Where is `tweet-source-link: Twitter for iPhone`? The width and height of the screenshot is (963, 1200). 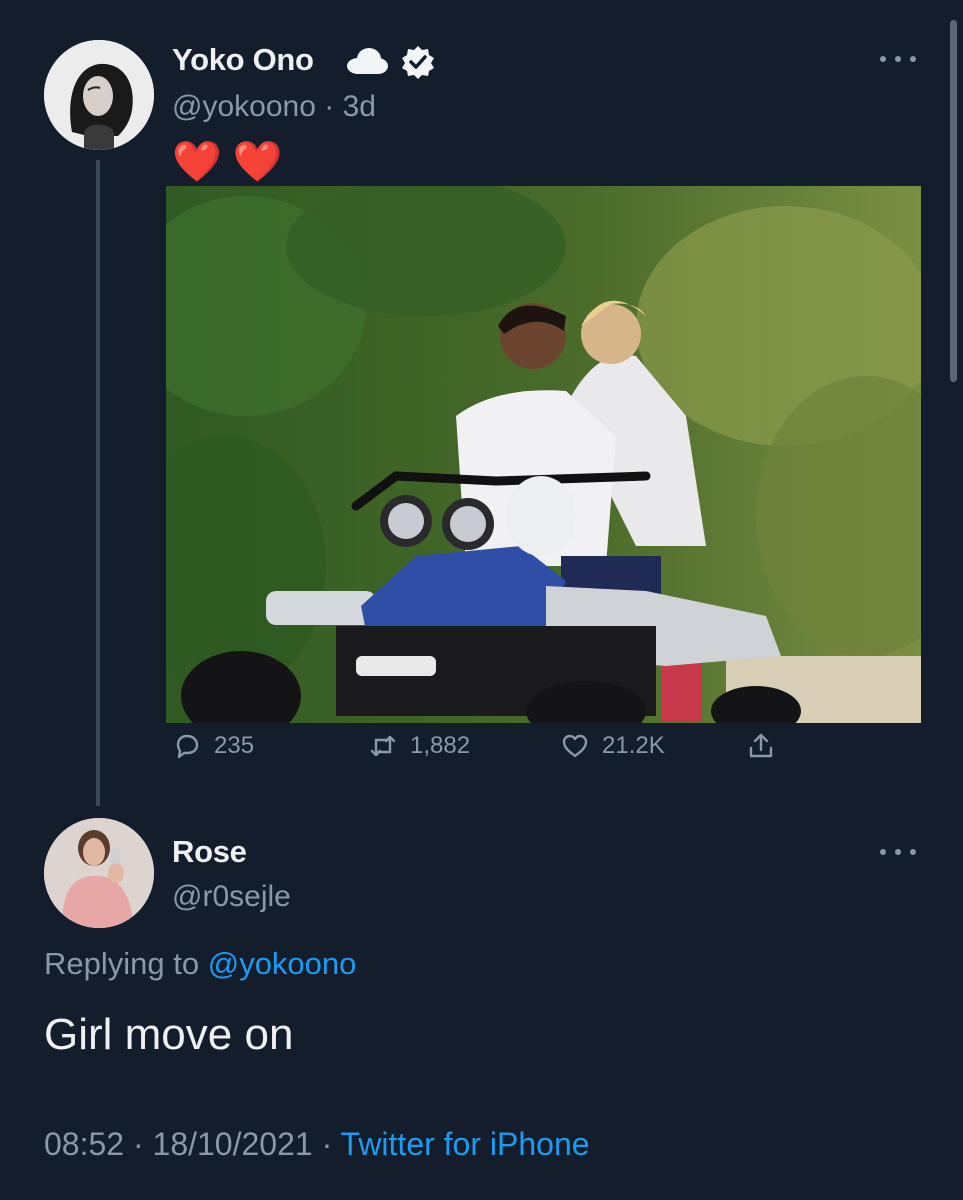
tweet-source-link: Twitter for iPhone is located at coordinates (465, 1144).